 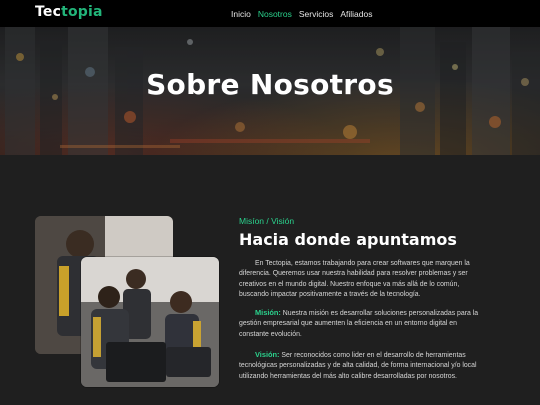 I want to click on team-photo-front, so click(x=150, y=322).